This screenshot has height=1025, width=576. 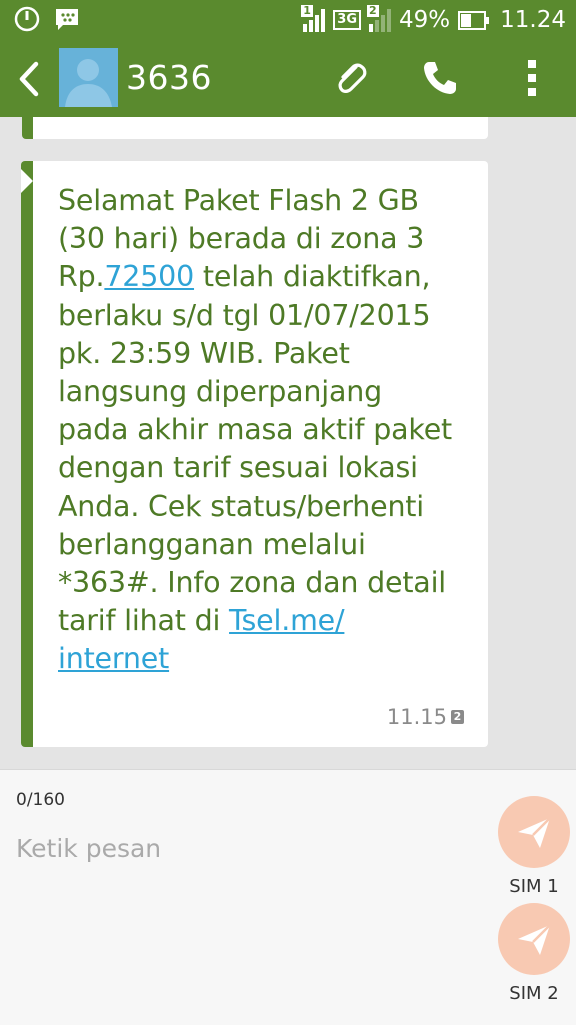 I want to click on battery-fill, so click(x=466, y=20).